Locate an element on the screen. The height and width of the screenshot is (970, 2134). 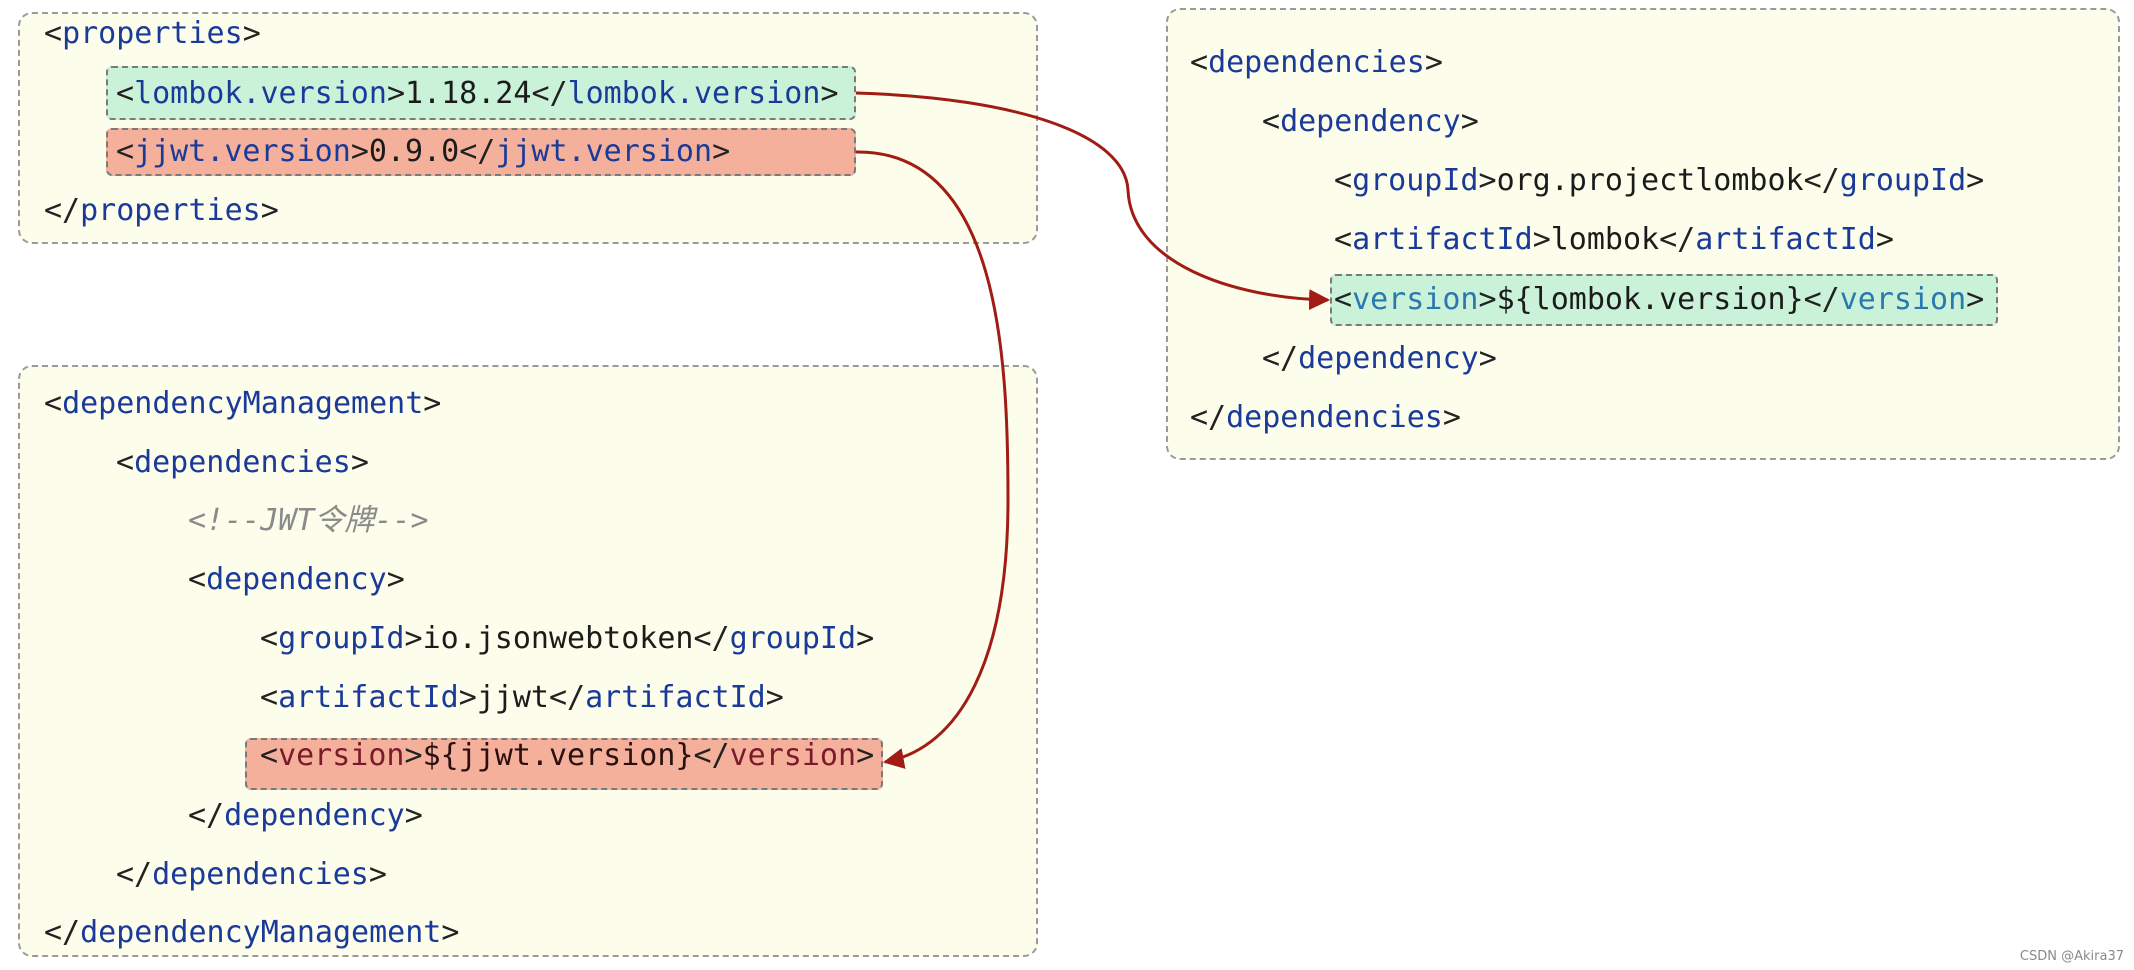
credit-watermark: CSDN @Akira37 is located at coordinates (2071, 956).